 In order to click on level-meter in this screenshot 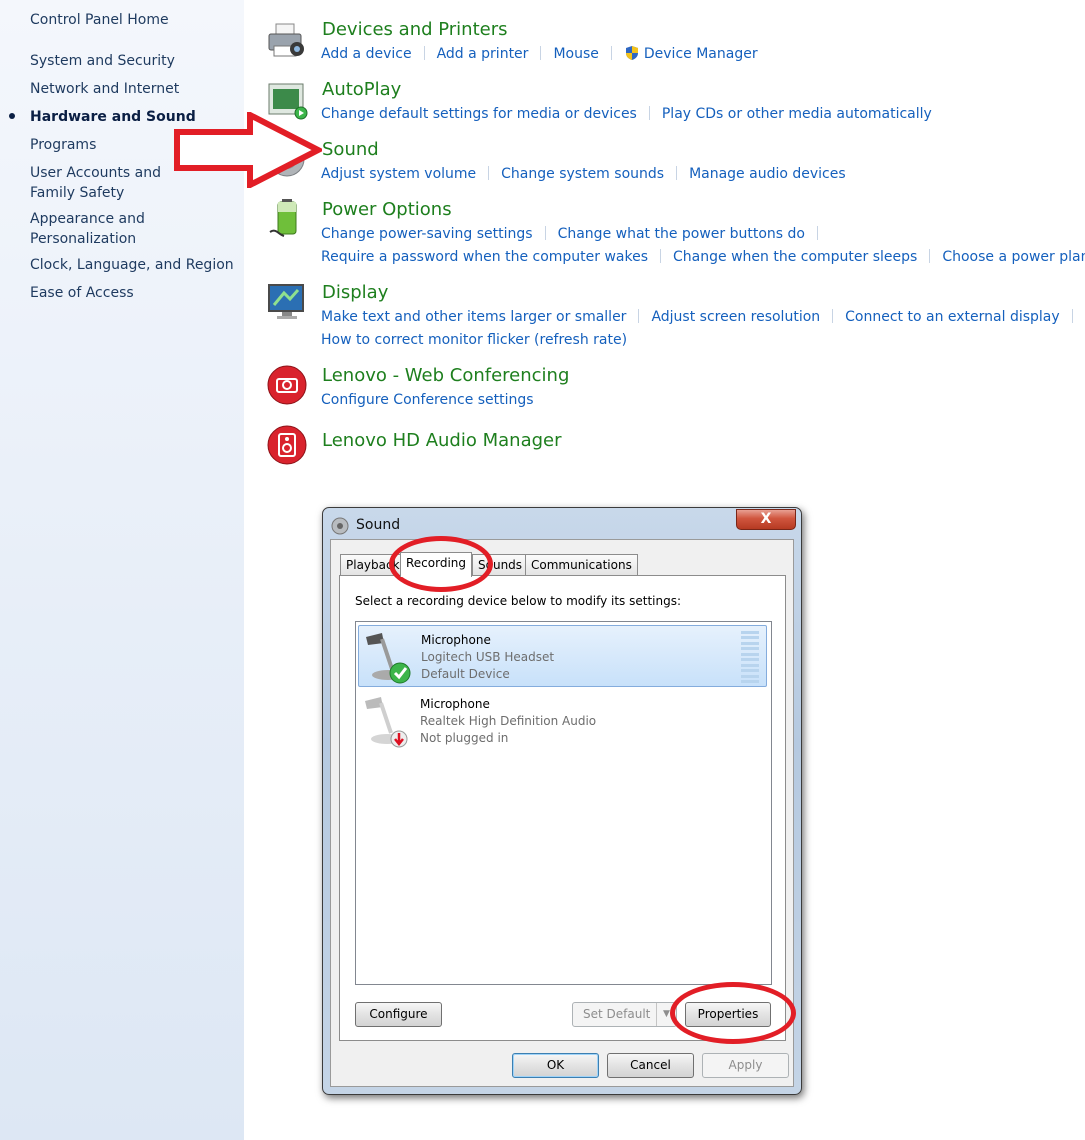, I will do `click(750, 657)`.